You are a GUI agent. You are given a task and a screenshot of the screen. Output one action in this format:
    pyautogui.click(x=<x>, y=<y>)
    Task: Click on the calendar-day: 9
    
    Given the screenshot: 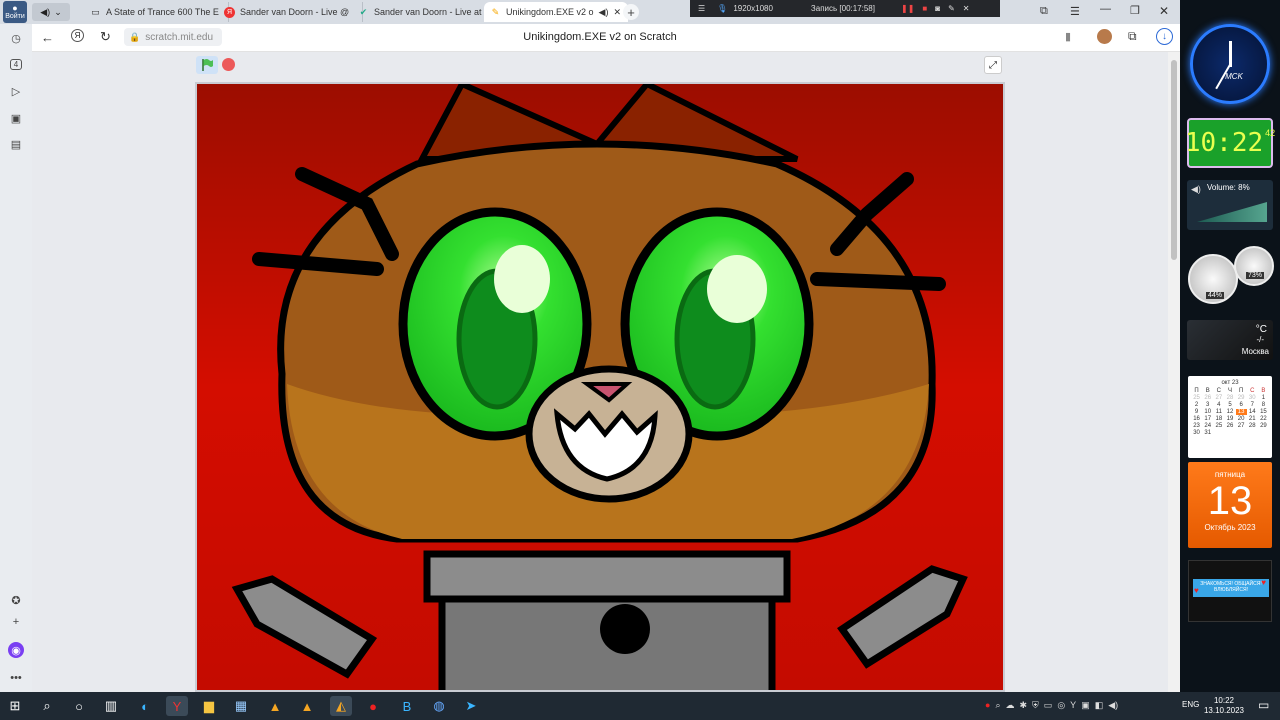 What is the action you would take?
    pyautogui.click(x=1196, y=412)
    